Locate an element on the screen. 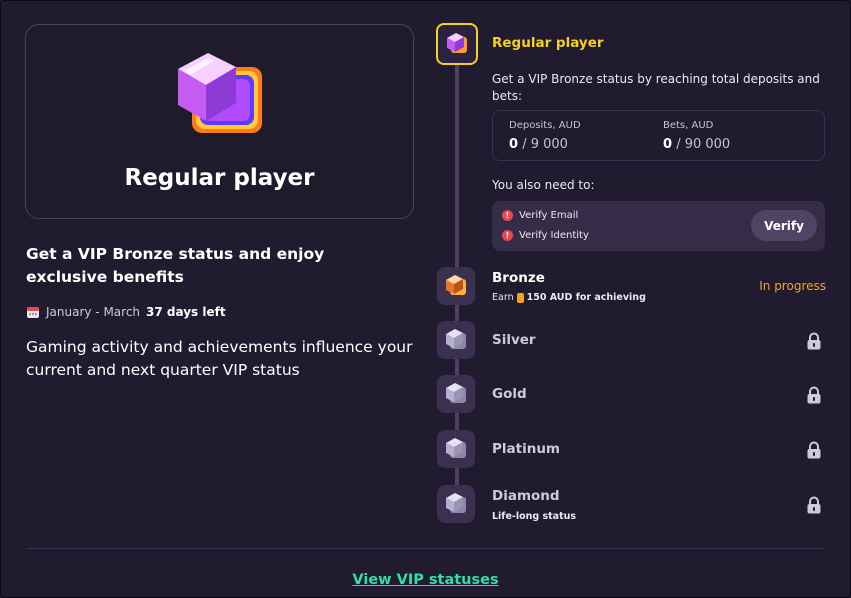 The image size is (851, 598). diamond-gem-icon is located at coordinates (456, 503).